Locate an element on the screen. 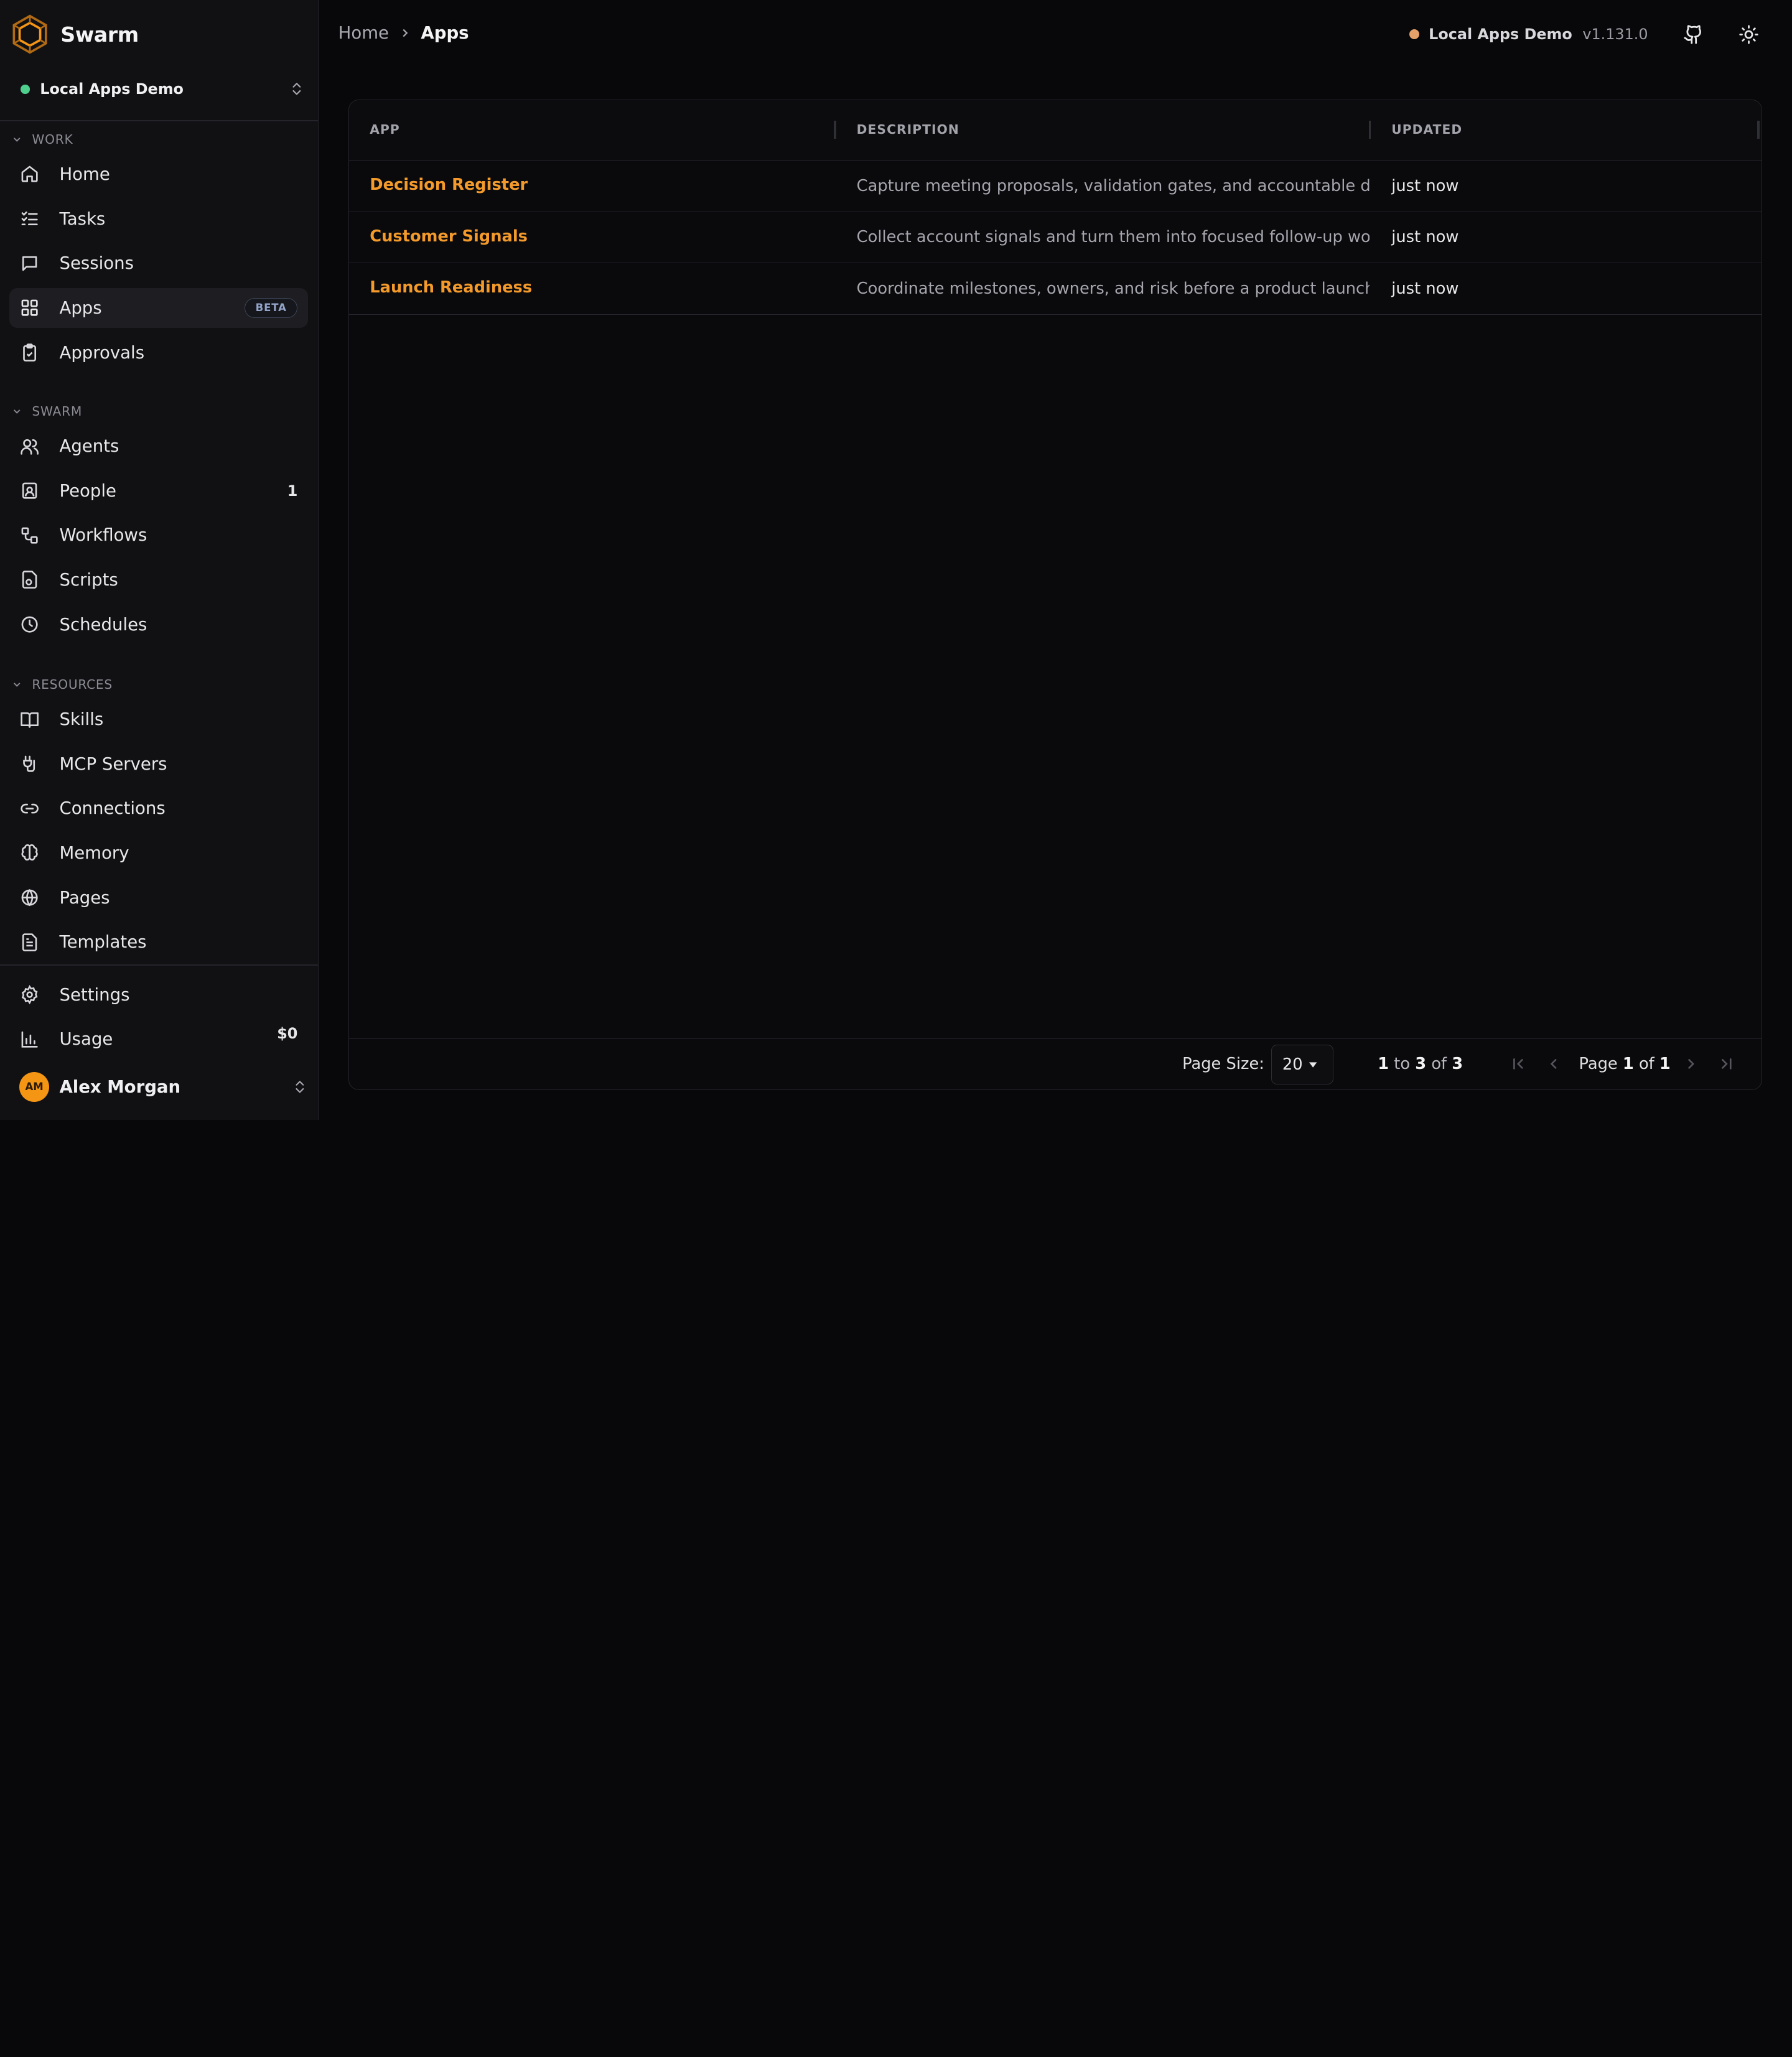  sidebar-item-sessions: Sessions is located at coordinates (158, 263).